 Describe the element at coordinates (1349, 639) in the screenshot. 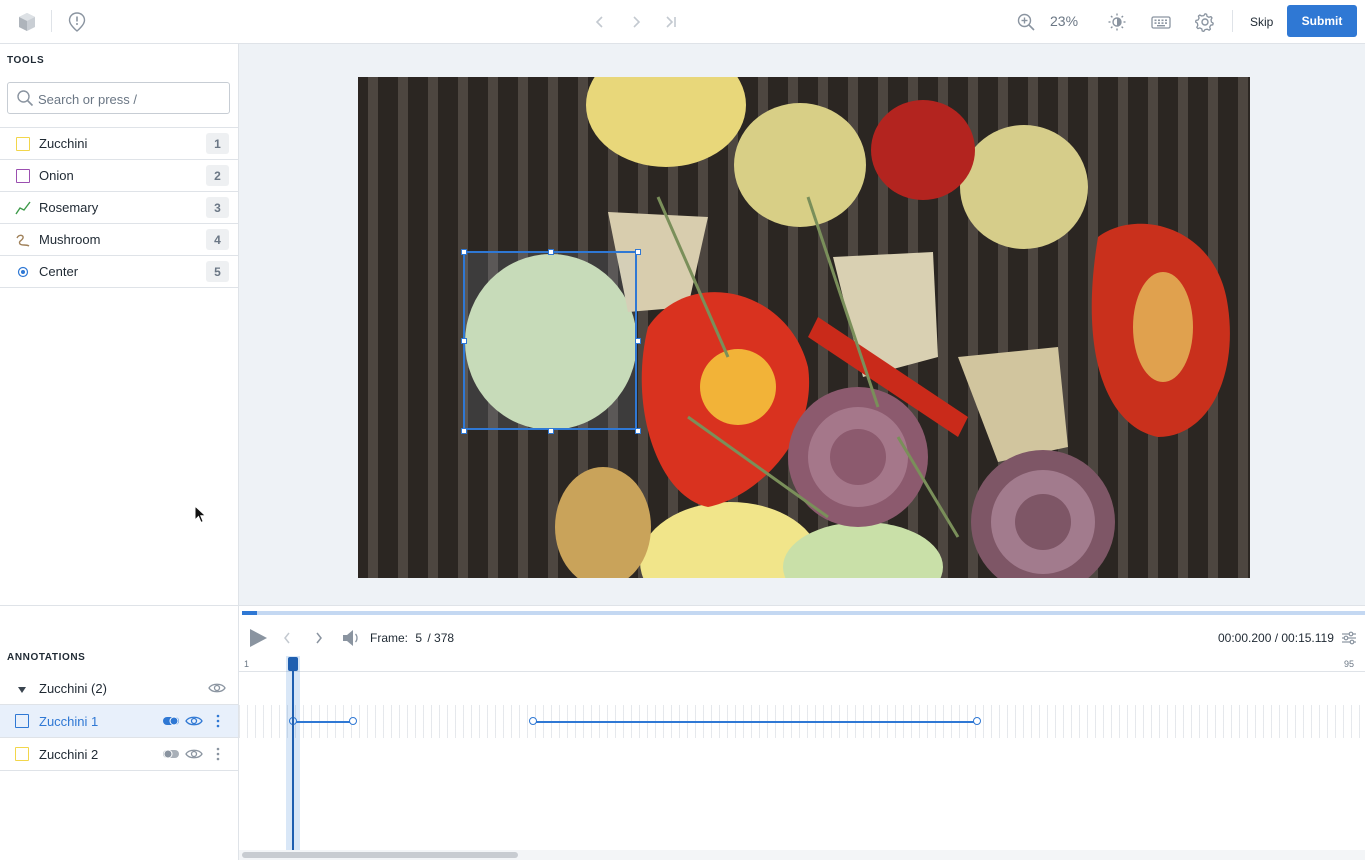

I see `playback-settings-icon` at that location.